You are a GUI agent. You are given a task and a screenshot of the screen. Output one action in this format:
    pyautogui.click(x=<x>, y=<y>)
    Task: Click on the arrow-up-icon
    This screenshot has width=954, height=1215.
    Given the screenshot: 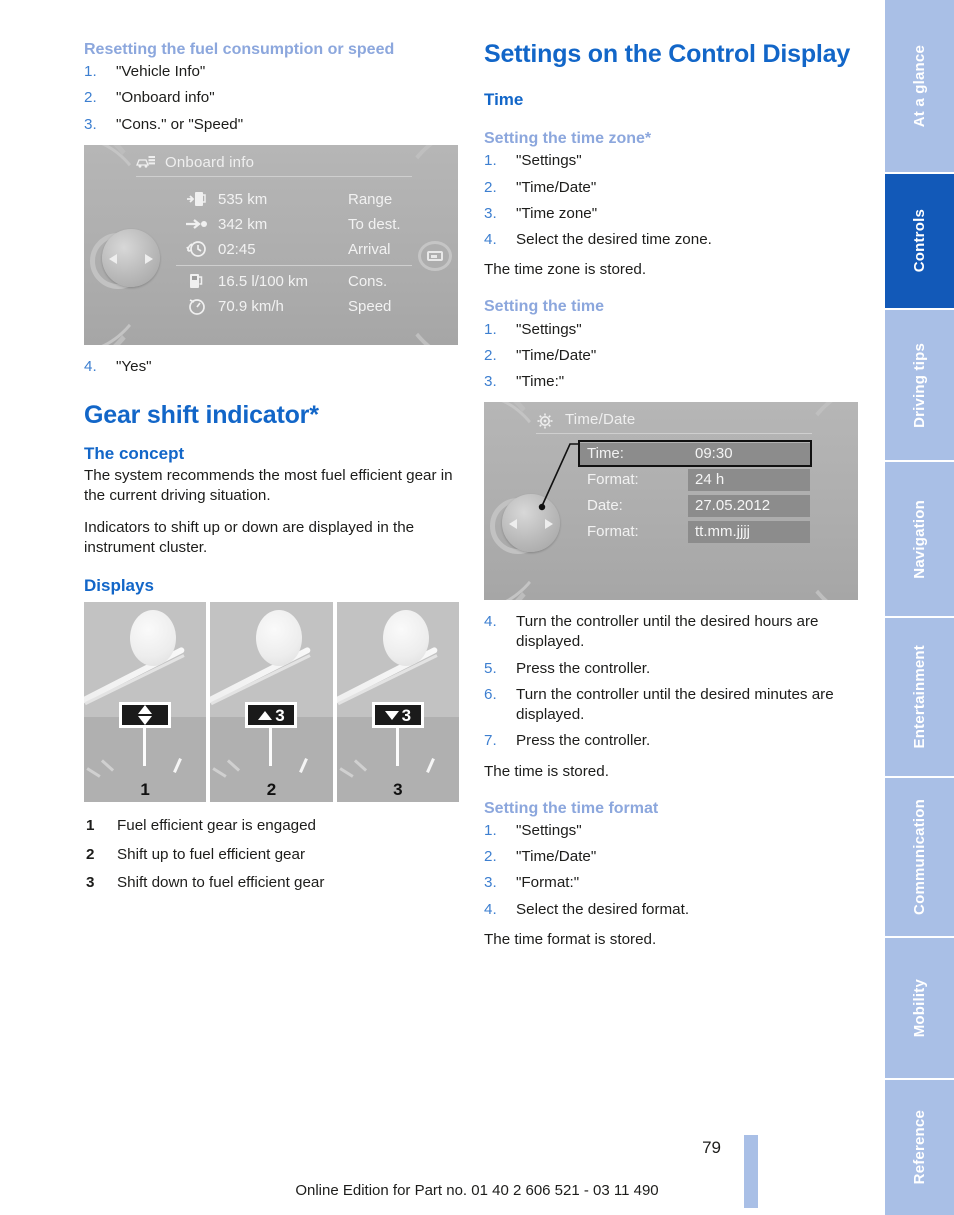 What is the action you would take?
    pyautogui.click(x=265, y=715)
    